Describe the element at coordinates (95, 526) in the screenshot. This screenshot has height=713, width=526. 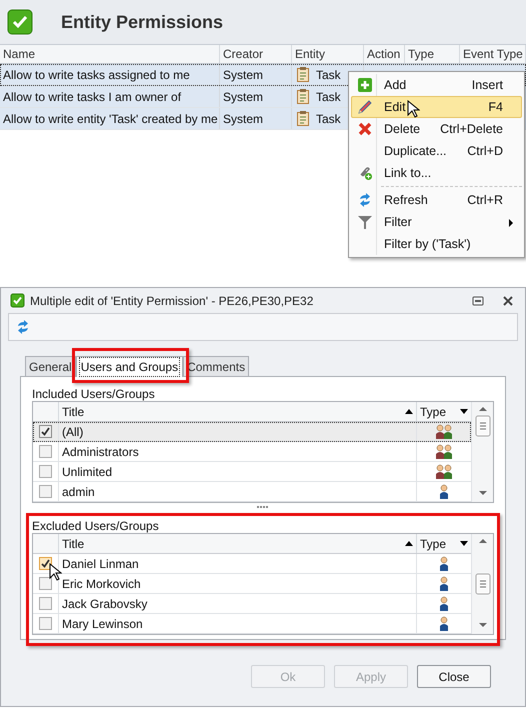
I see `section-label: Excluded Users/Groups` at that location.